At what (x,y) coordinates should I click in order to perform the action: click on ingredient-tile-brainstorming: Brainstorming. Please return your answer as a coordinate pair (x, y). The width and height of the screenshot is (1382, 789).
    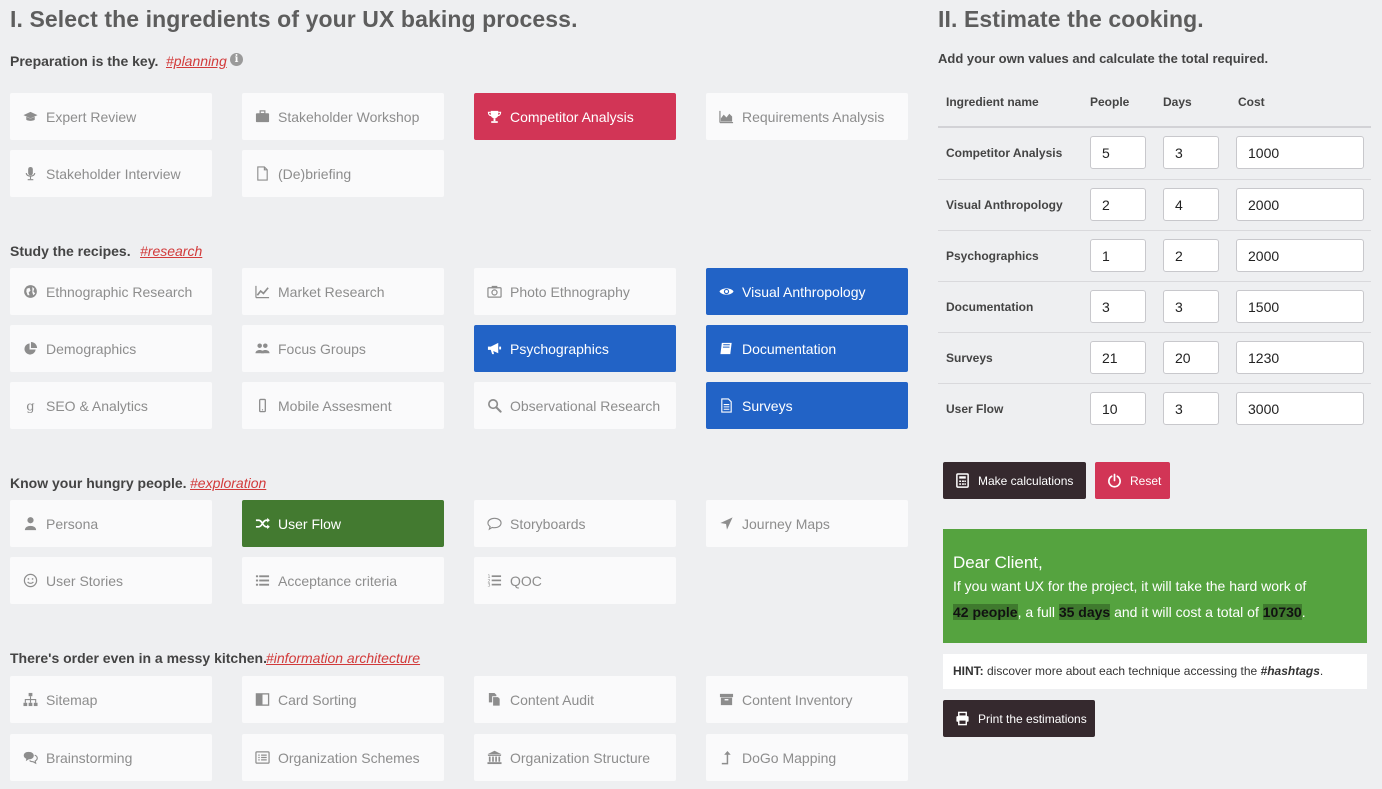
    Looking at the image, I should click on (111, 757).